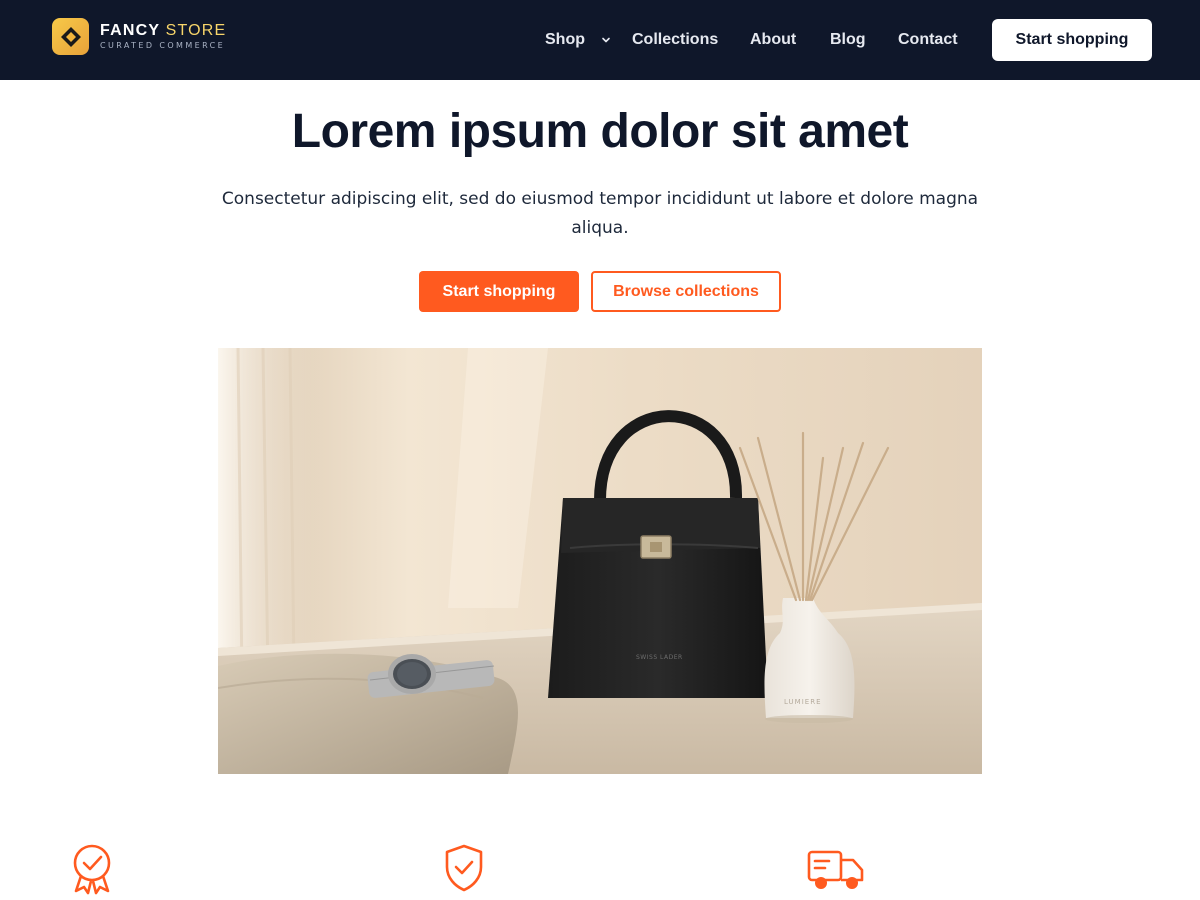 The width and height of the screenshot is (1200, 900). What do you see at coordinates (1072, 40) in the screenshot?
I see `header-start-shopping-button: Start shopping` at bounding box center [1072, 40].